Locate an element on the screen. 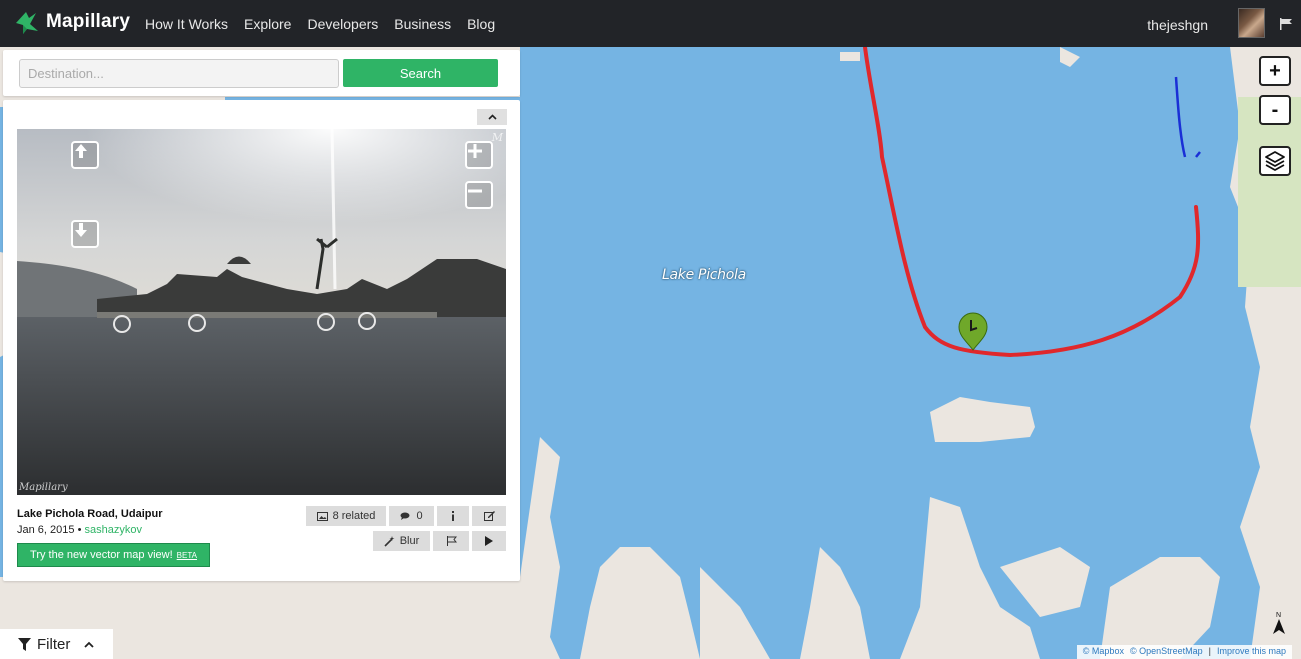 The width and height of the screenshot is (1301, 659). report-button is located at coordinates (451, 541).